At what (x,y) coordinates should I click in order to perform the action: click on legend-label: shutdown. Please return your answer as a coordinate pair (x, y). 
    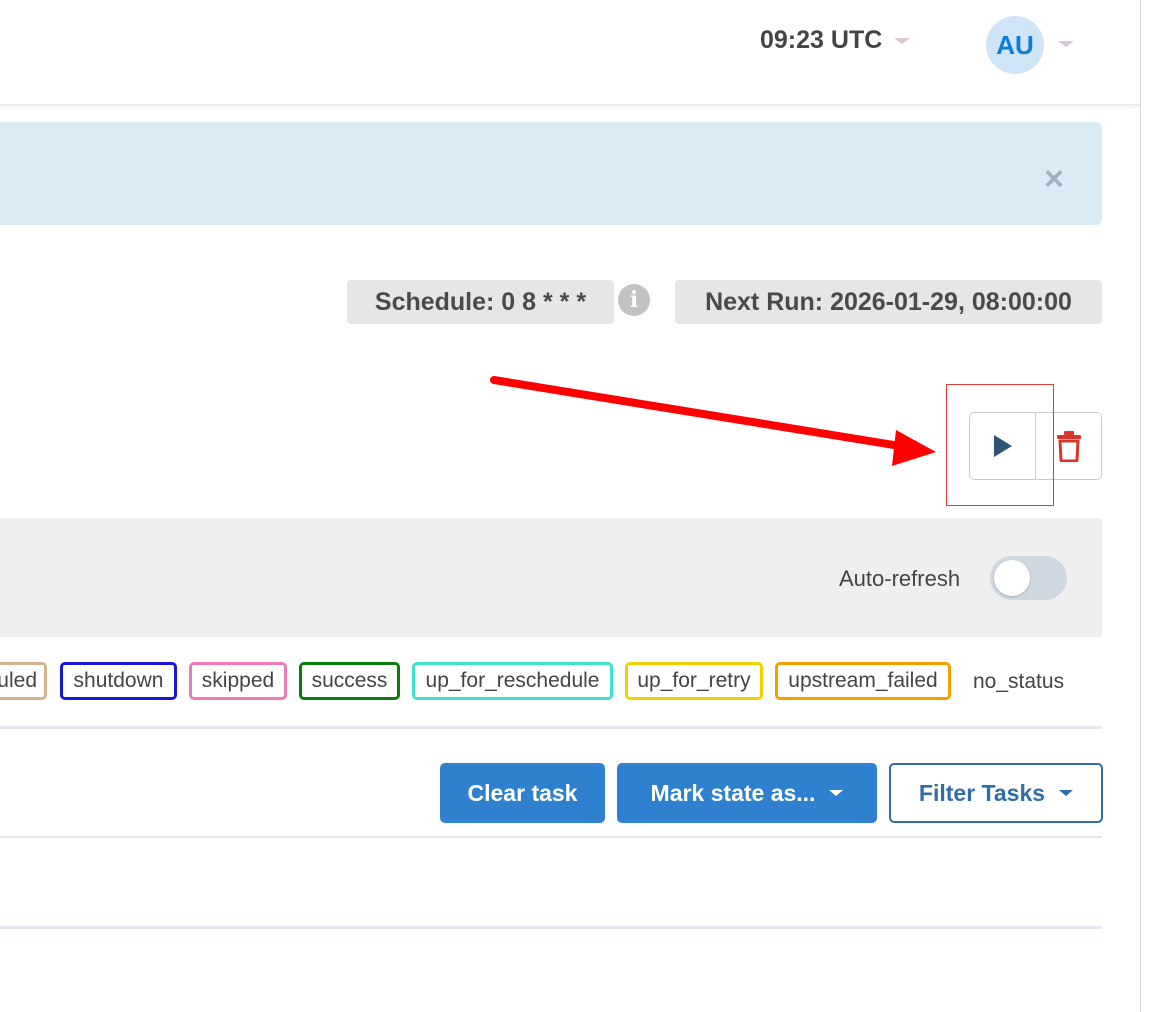
    Looking at the image, I should click on (118, 680).